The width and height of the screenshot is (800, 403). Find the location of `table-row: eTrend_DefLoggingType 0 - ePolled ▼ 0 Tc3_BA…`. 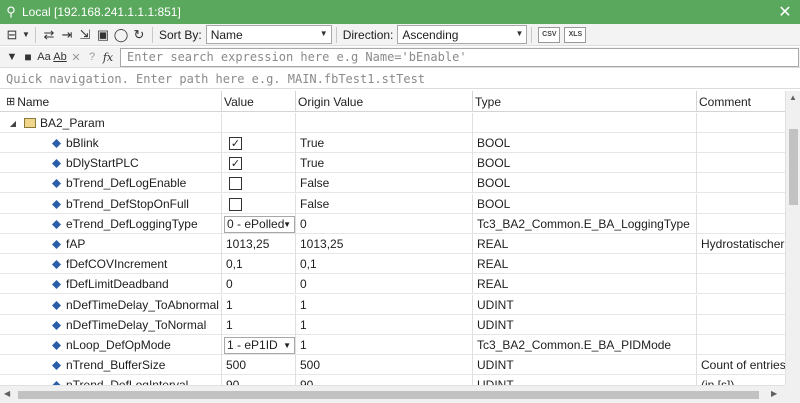

table-row: eTrend_DefLoggingType 0 - ePolled ▼ 0 Tc3_BA… is located at coordinates (392, 224).